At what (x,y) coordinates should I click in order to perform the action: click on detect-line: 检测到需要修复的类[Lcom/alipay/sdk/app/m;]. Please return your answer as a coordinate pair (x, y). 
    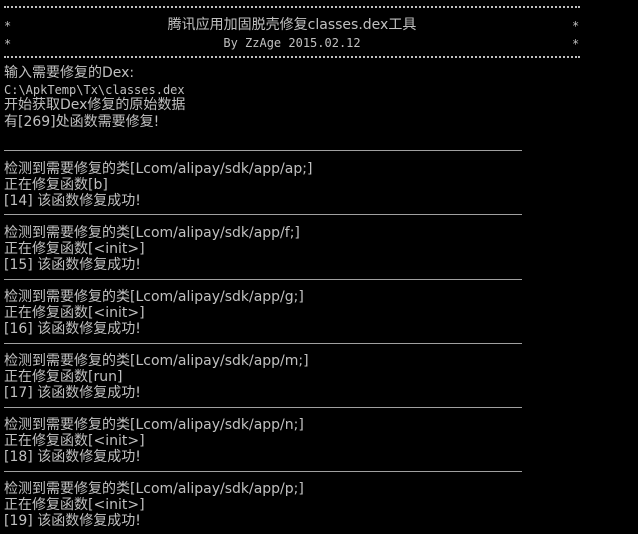
    Looking at the image, I should click on (156, 361).